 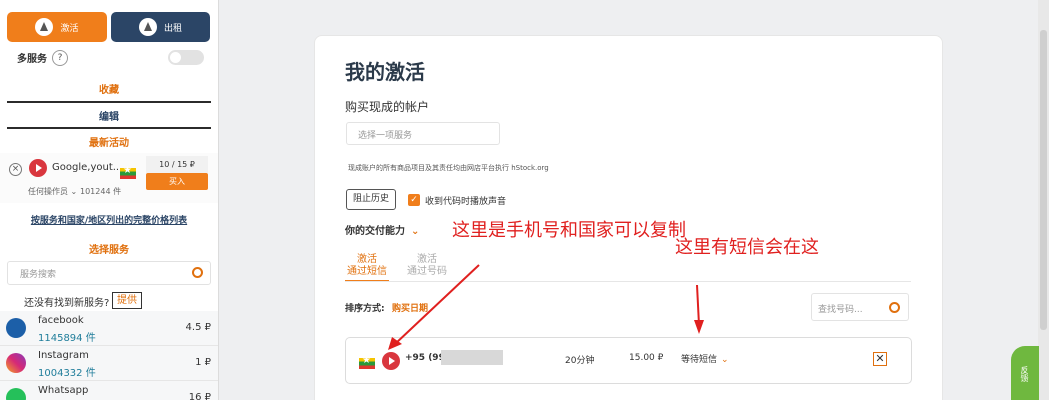 I want to click on feedback-tab: 反馈, so click(x=1025, y=373).